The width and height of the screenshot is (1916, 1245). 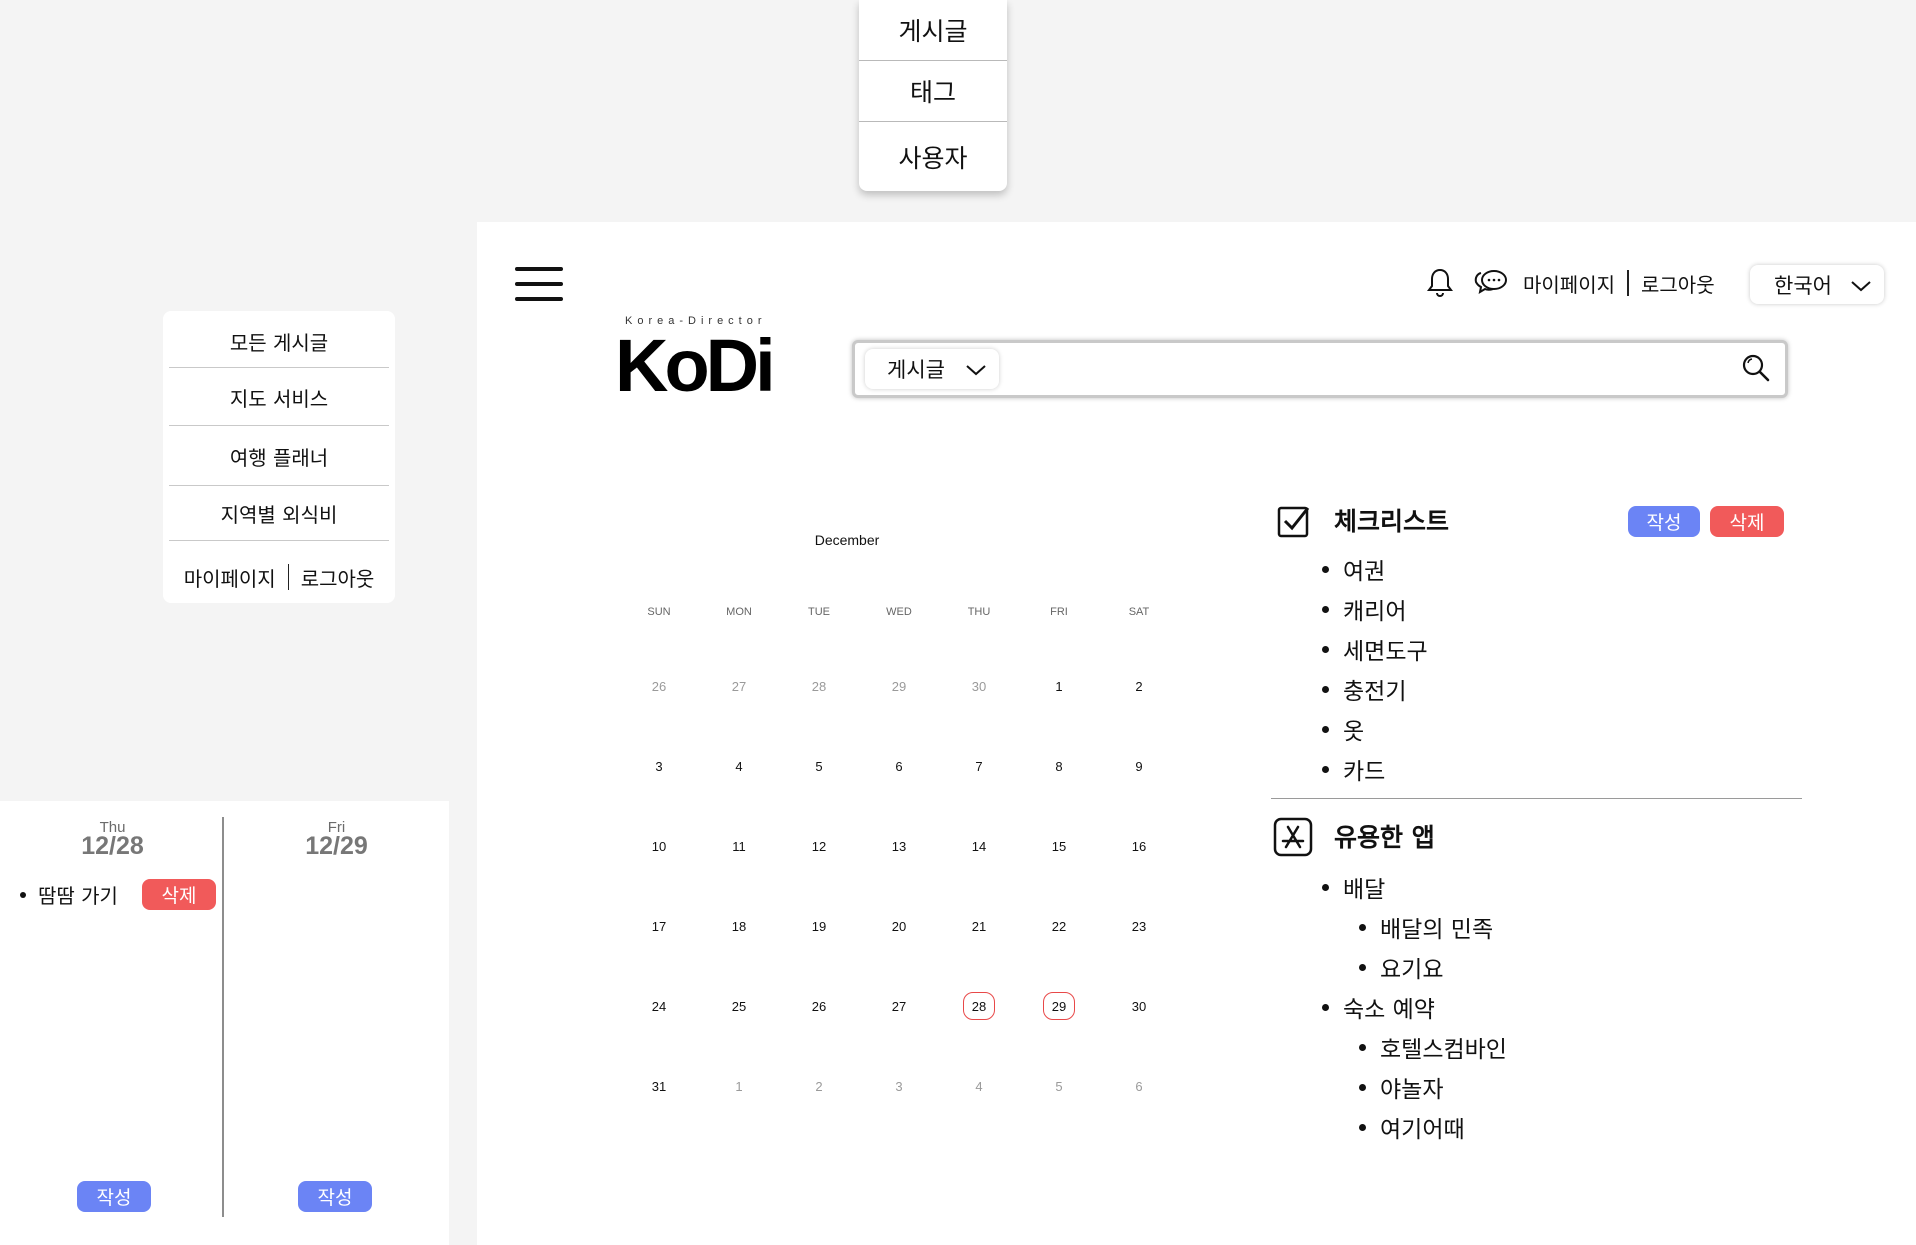 What do you see at coordinates (178, 894) in the screenshot?
I see `todo-delete-button: 삭제` at bounding box center [178, 894].